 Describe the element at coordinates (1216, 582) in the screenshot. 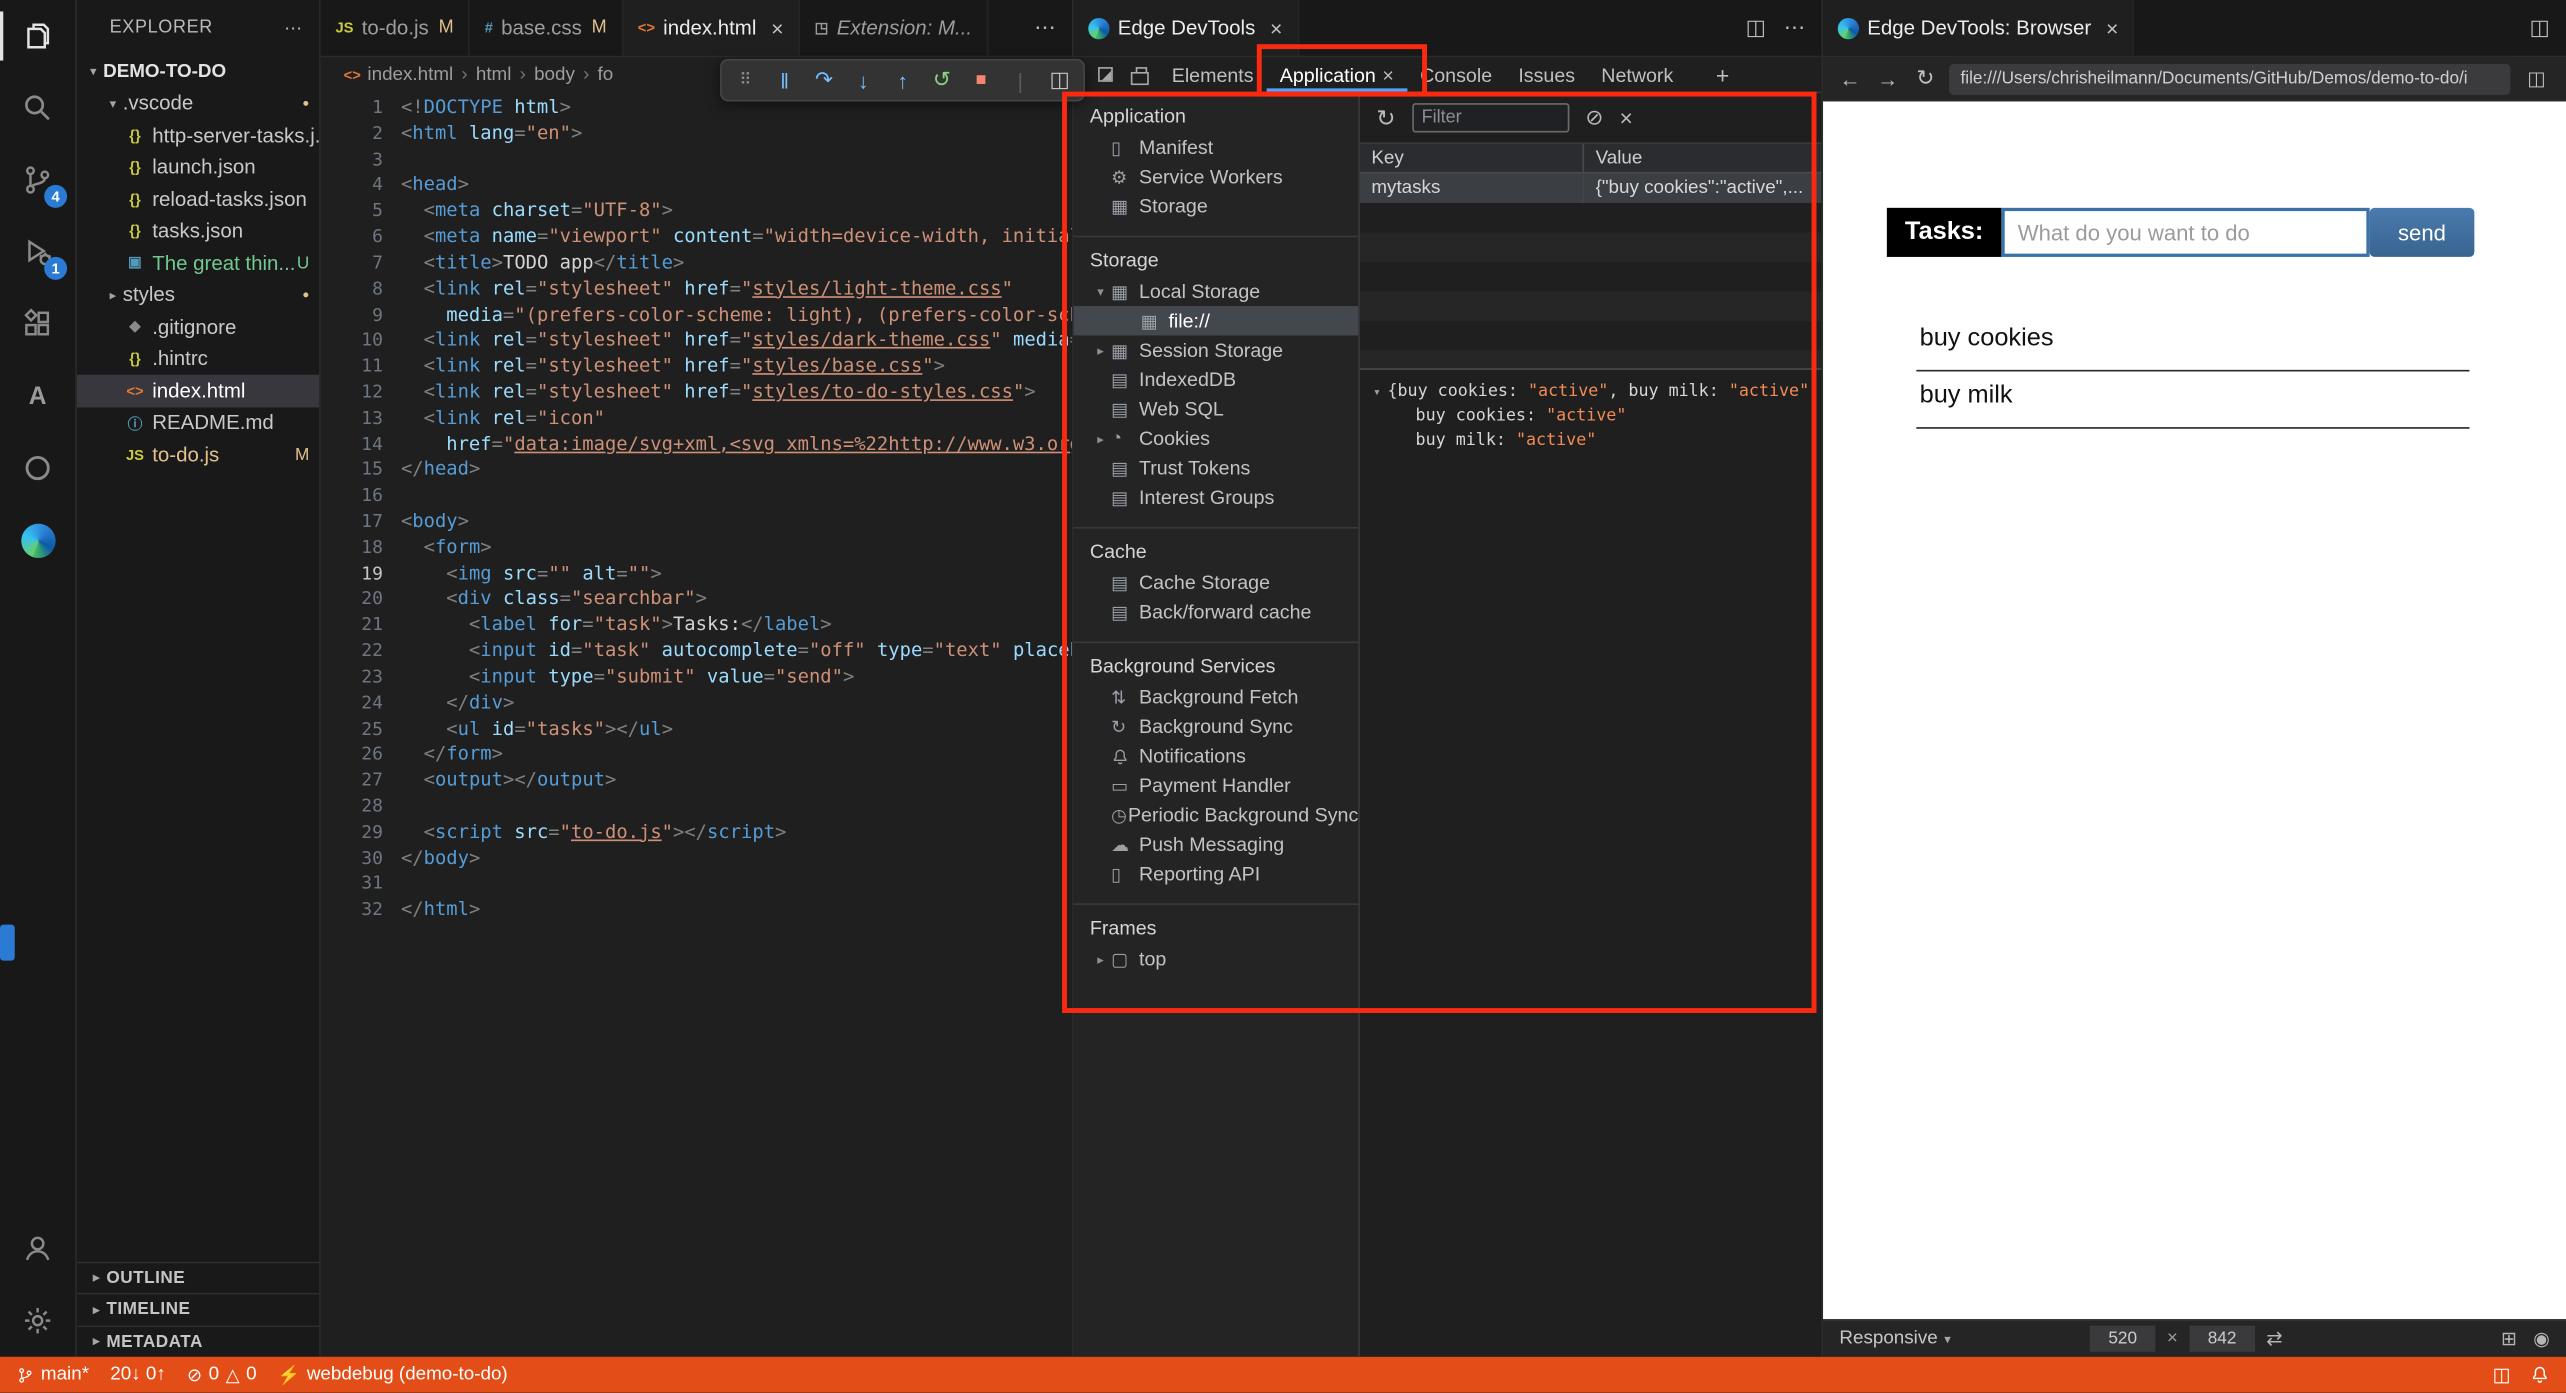

I see `devtools-nav-item-cache-storage: ▤ Cache Storage` at that location.